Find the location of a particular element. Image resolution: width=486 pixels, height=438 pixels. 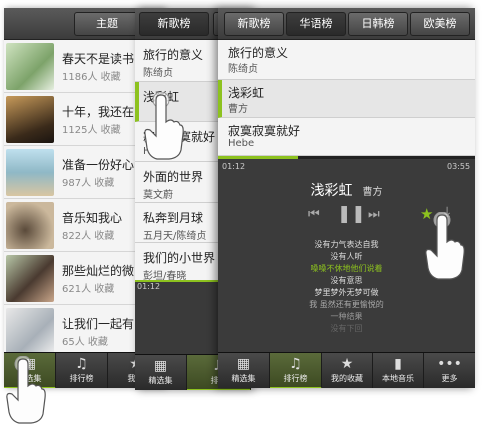

collection-title: 音乐知我心 is located at coordinates (92, 218).